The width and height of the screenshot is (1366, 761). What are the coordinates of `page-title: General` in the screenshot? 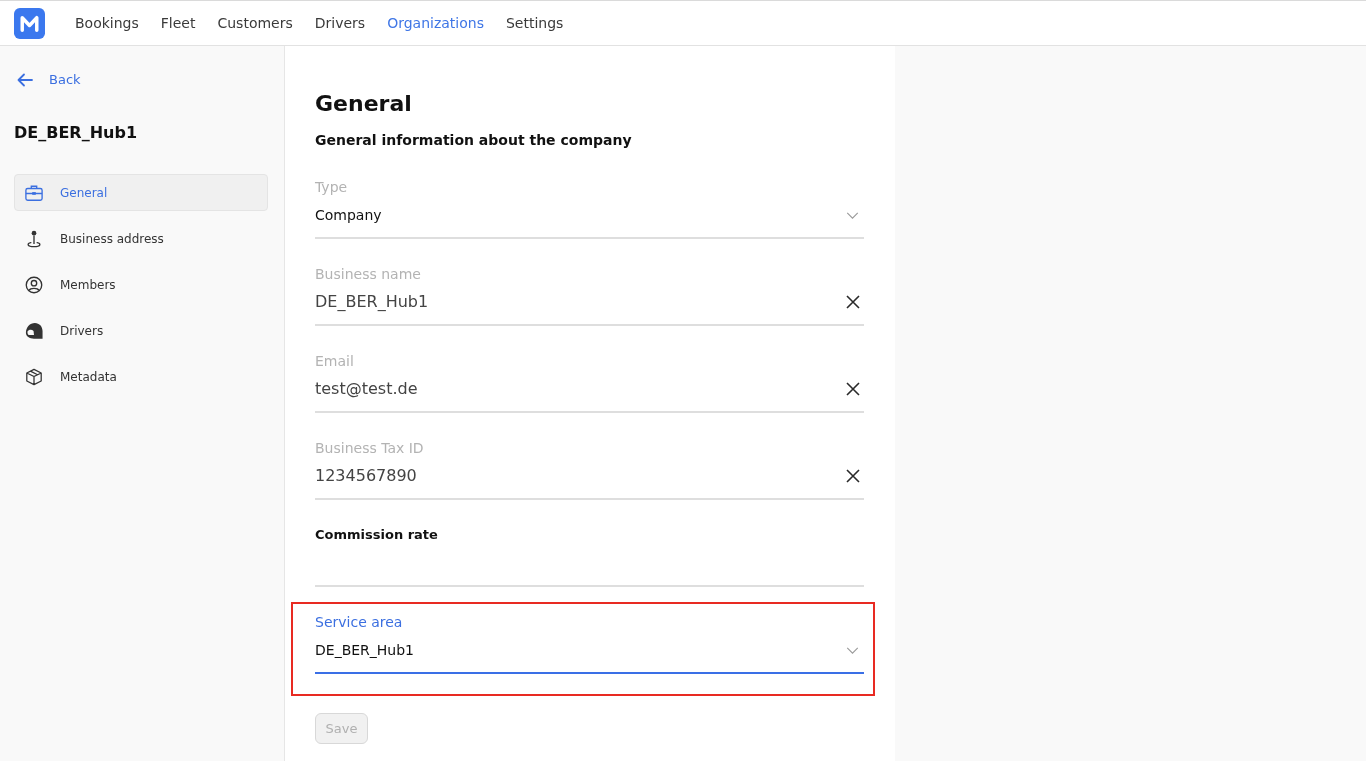 It's located at (363, 104).